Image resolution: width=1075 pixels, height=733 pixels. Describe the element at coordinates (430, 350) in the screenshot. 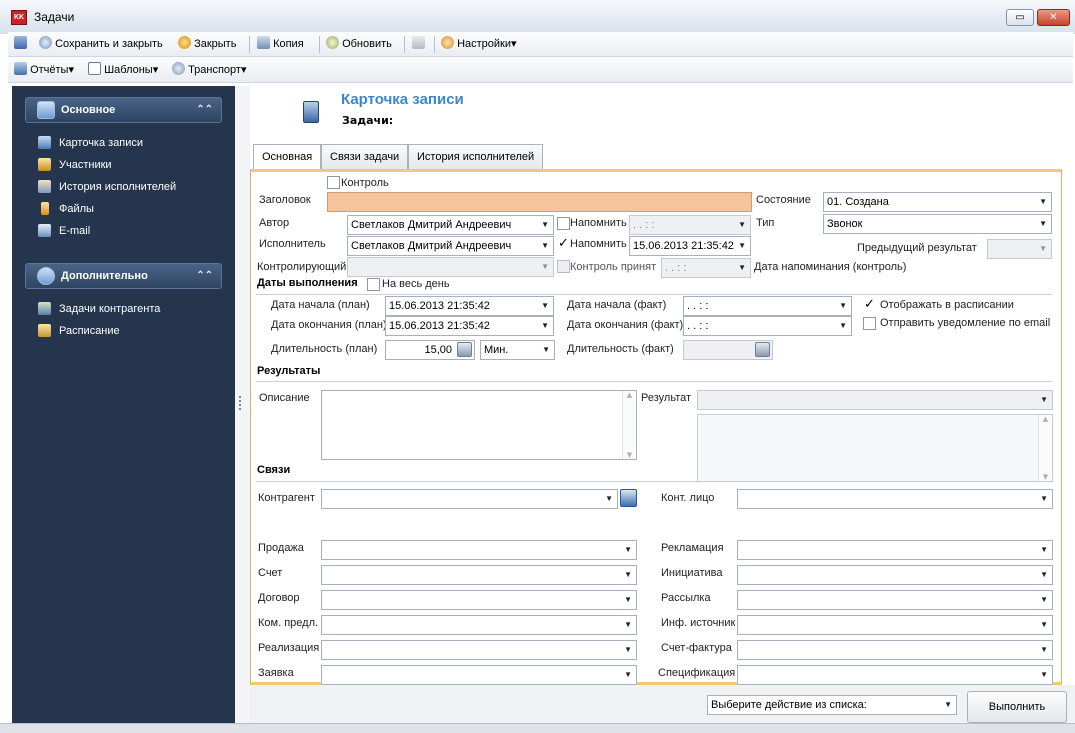

I see `duration-plan-input: 15,00` at that location.